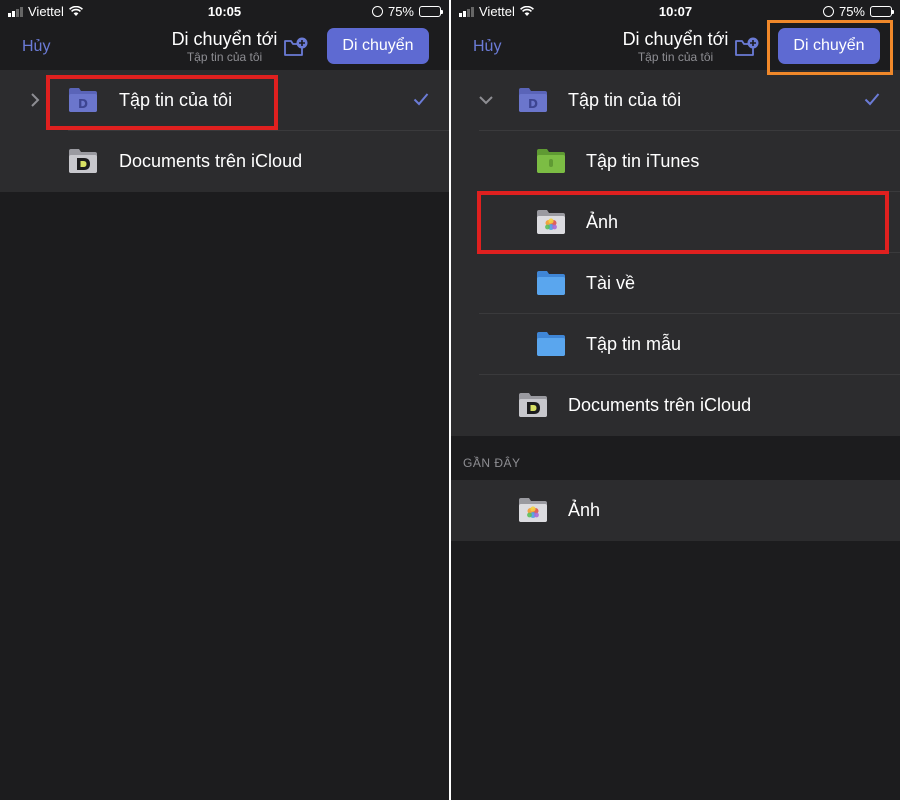 The image size is (900, 800). I want to click on highlight-box-move-button, so click(830, 47).